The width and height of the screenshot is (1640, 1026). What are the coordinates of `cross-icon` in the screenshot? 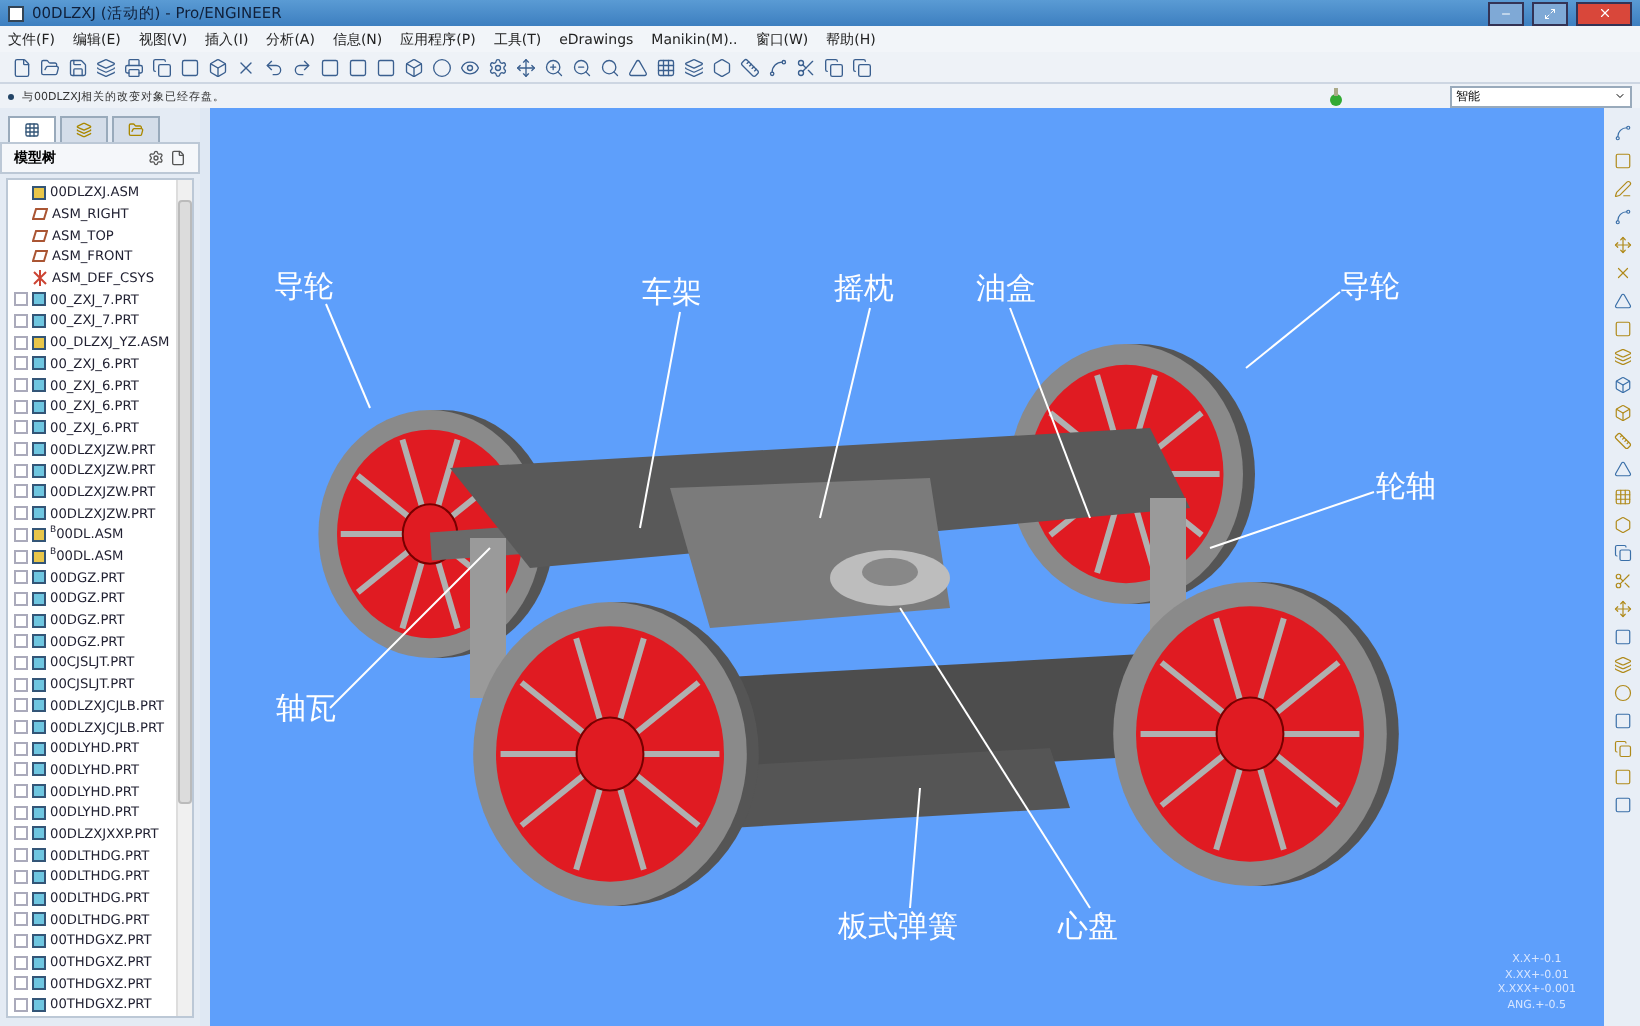 It's located at (1622, 273).